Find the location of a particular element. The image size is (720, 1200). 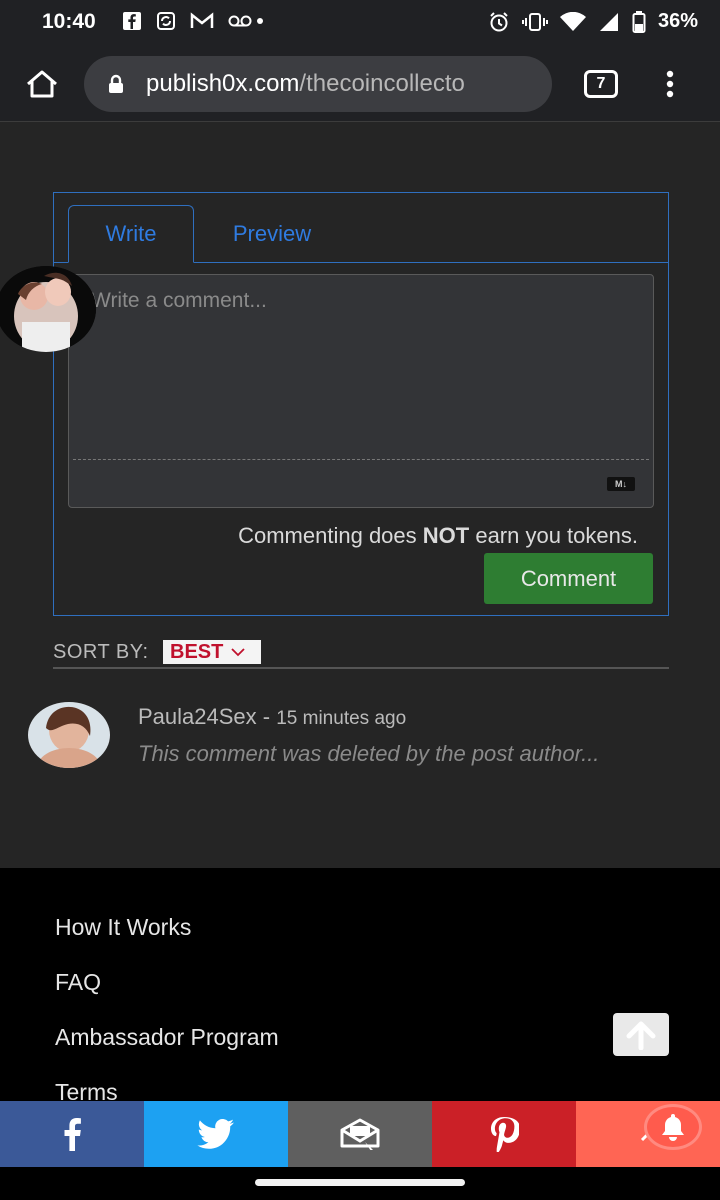

pinterest-icon is located at coordinates (505, 1134).